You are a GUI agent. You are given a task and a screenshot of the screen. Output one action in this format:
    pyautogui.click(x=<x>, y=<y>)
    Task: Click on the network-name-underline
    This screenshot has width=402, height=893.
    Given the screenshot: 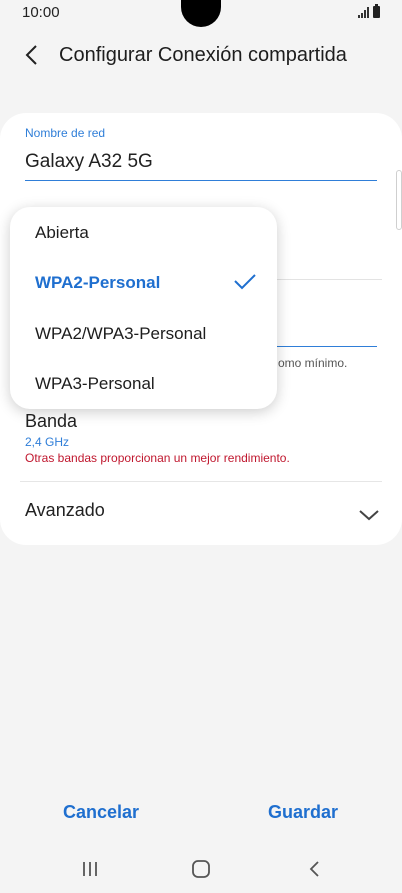 What is the action you would take?
    pyautogui.click(x=201, y=180)
    